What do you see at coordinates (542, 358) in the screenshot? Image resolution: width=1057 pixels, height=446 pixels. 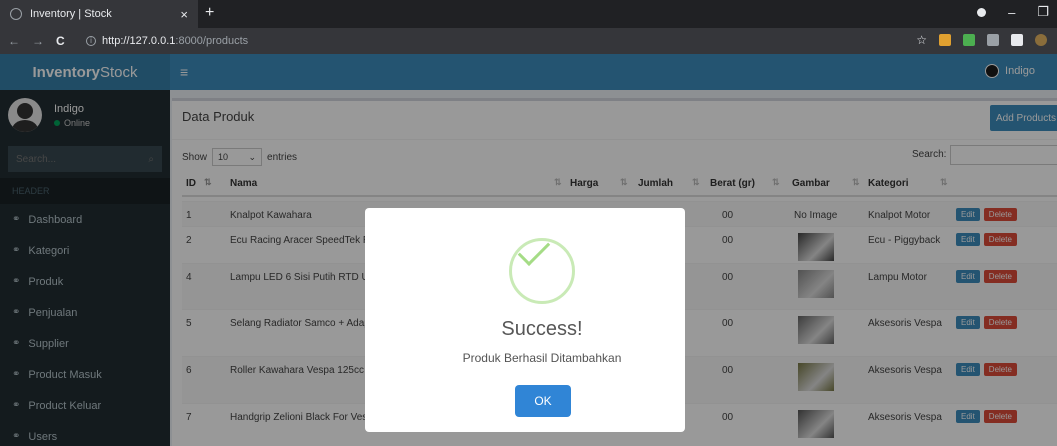 I see `modal-message: Produk Berhasil Ditambahkan` at bounding box center [542, 358].